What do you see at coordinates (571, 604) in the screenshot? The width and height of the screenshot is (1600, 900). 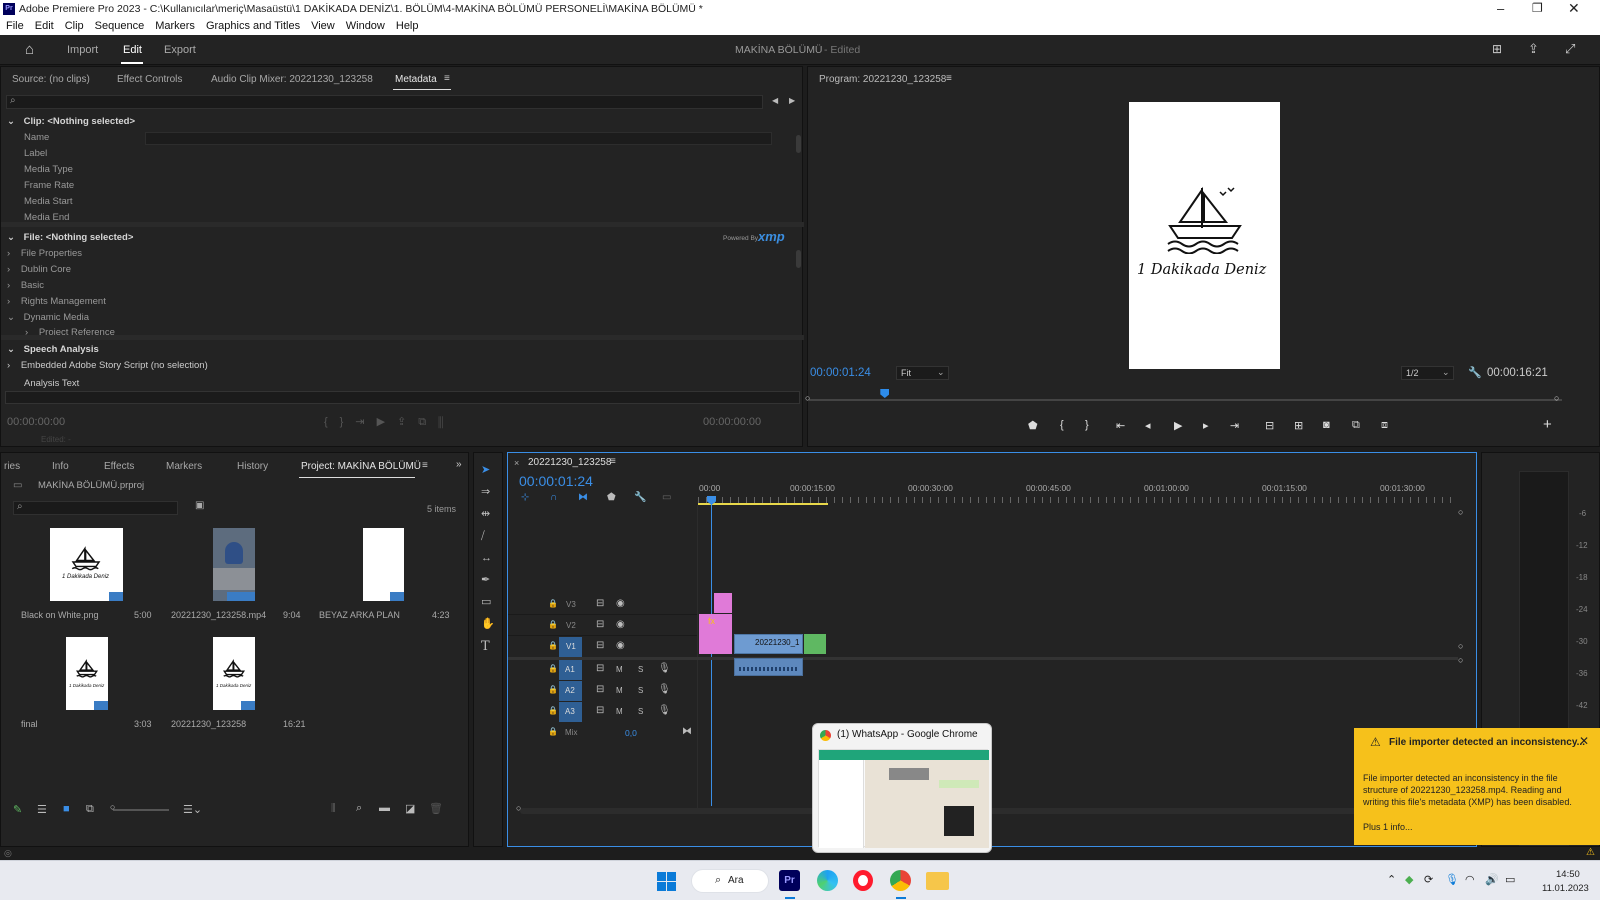 I see `track-label: V3` at bounding box center [571, 604].